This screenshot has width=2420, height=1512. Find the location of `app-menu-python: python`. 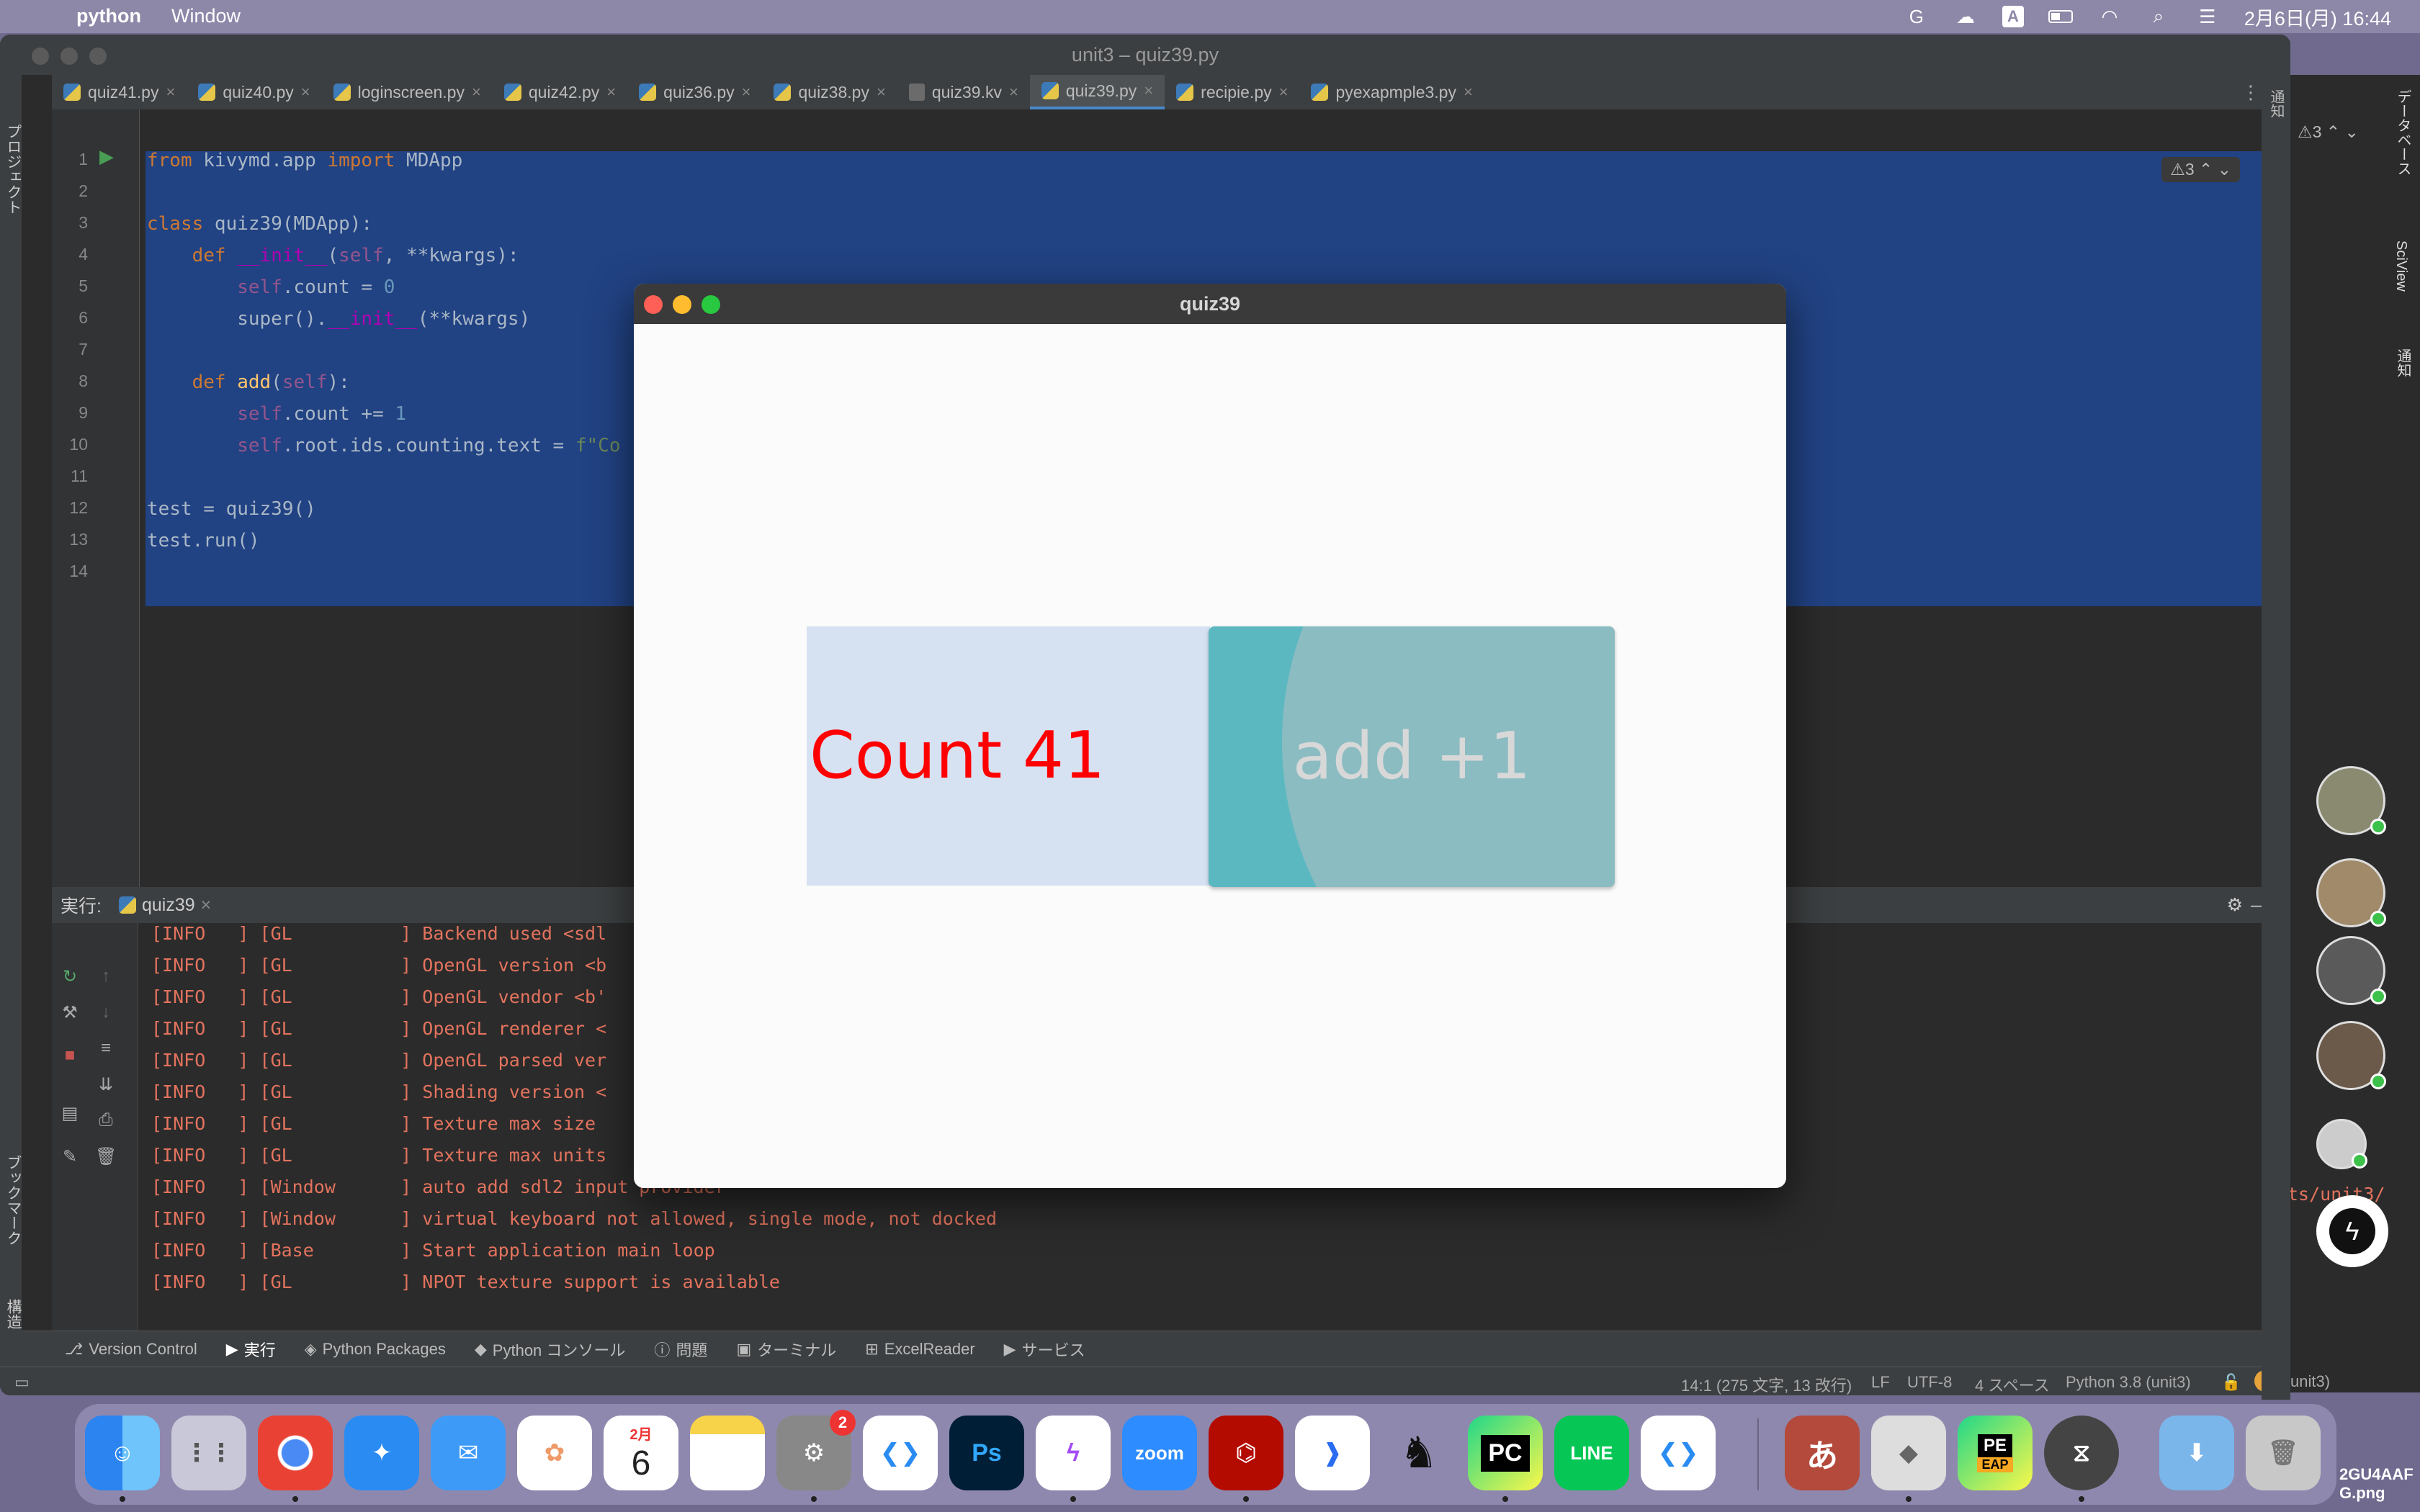

app-menu-python: python is located at coordinates (108, 16).